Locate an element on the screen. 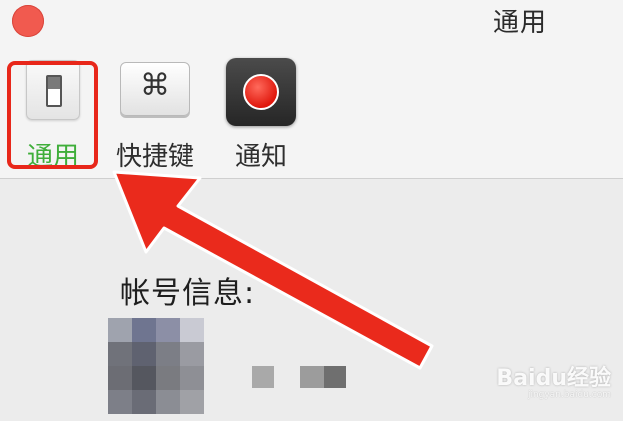 This screenshot has width=623, height=421. tab-shortcuts: ⌘ 快捷键 is located at coordinates (155, 115).